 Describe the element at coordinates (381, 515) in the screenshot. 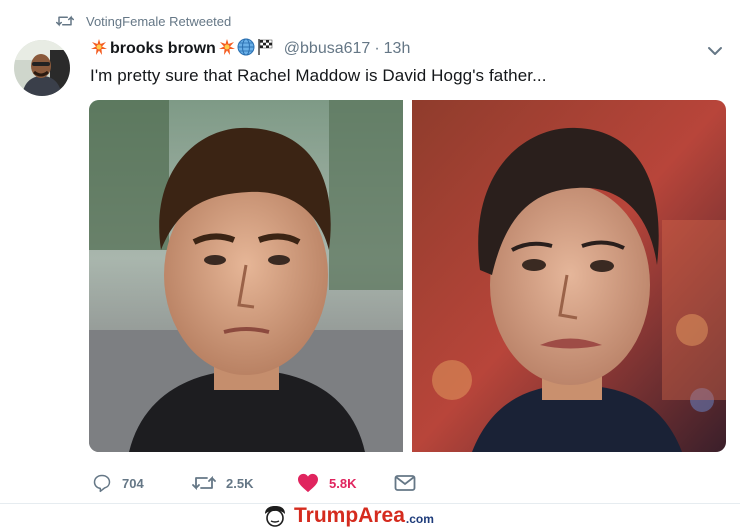

I see `watermark-area: Area` at that location.